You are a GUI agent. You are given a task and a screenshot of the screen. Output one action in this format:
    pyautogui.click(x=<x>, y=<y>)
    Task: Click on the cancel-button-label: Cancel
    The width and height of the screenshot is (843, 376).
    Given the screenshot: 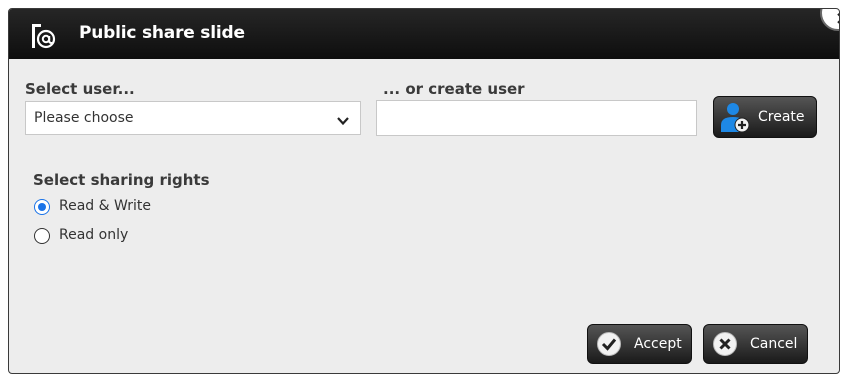 What is the action you would take?
    pyautogui.click(x=774, y=344)
    